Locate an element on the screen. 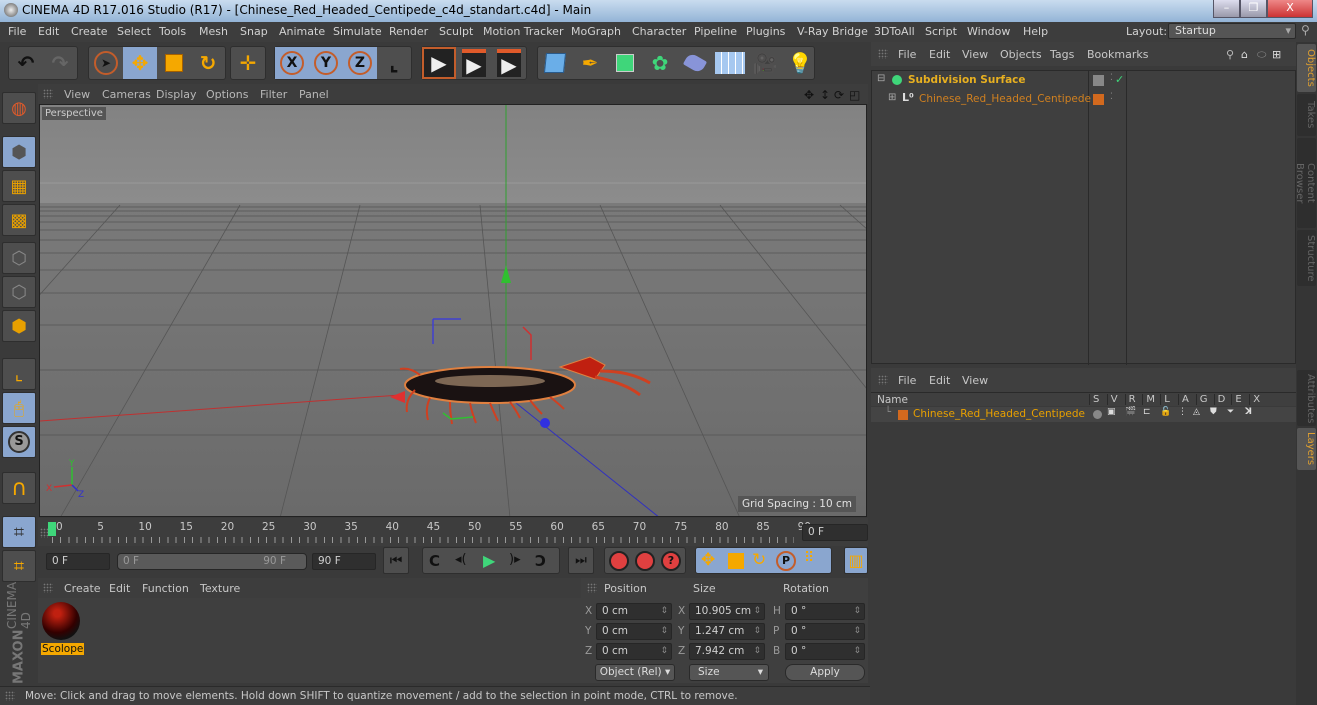 This screenshot has height=705, width=1317. deformers-toggle-icon: ⛊ is located at coordinates (1213, 412).